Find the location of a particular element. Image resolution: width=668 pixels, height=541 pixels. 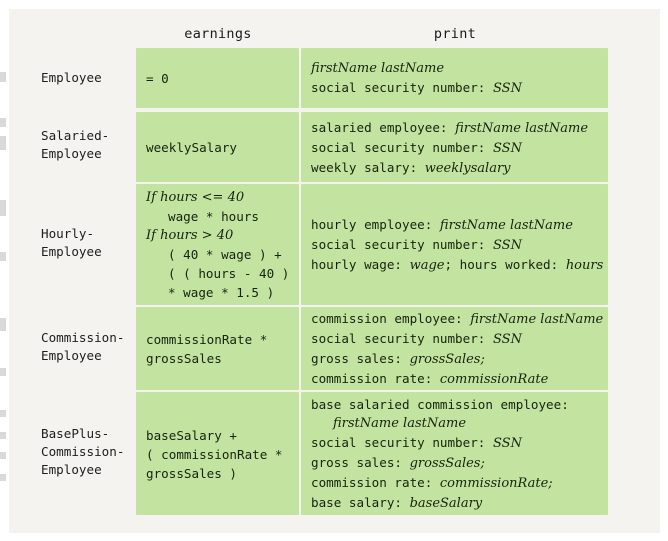

row-label-class-name: Commission- Employee is located at coordinates (83, 346).